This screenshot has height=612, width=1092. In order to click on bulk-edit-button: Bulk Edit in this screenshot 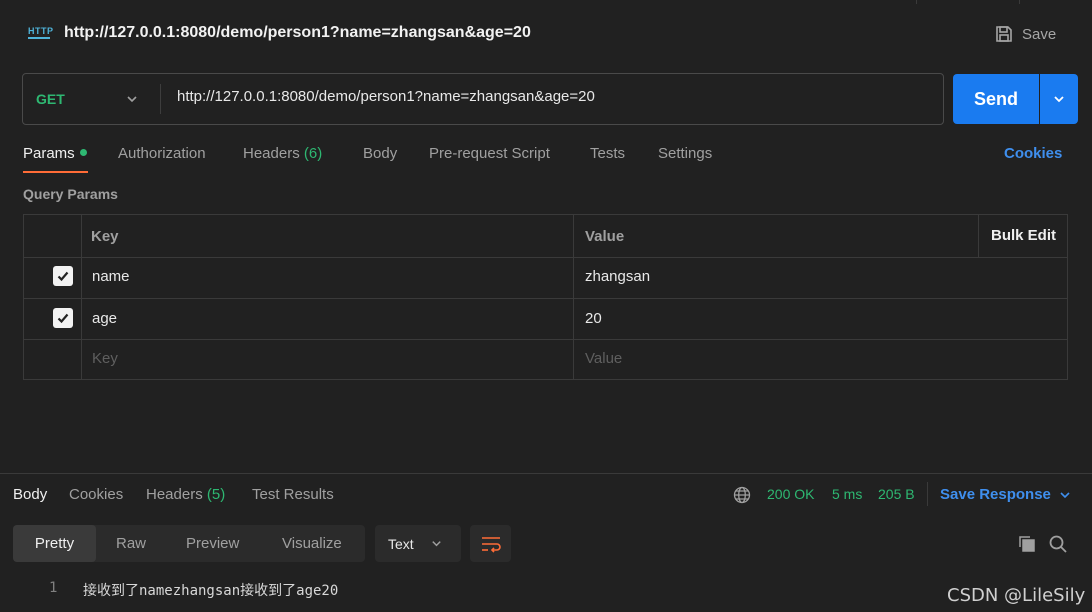, I will do `click(1023, 235)`.